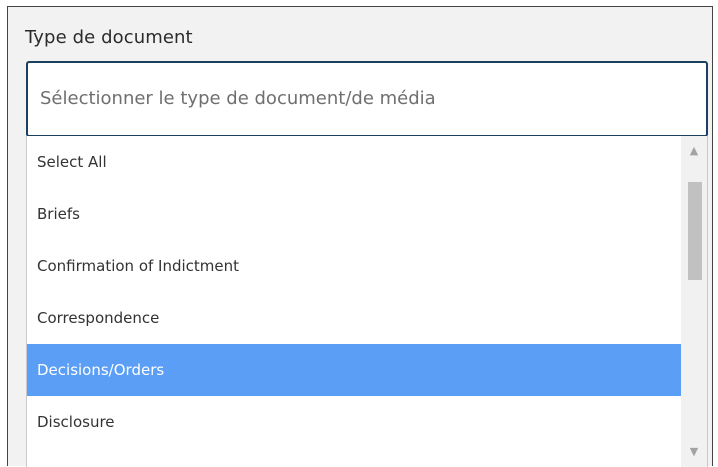  What do you see at coordinates (354, 214) in the screenshot?
I see `option-briefs: Briefs` at bounding box center [354, 214].